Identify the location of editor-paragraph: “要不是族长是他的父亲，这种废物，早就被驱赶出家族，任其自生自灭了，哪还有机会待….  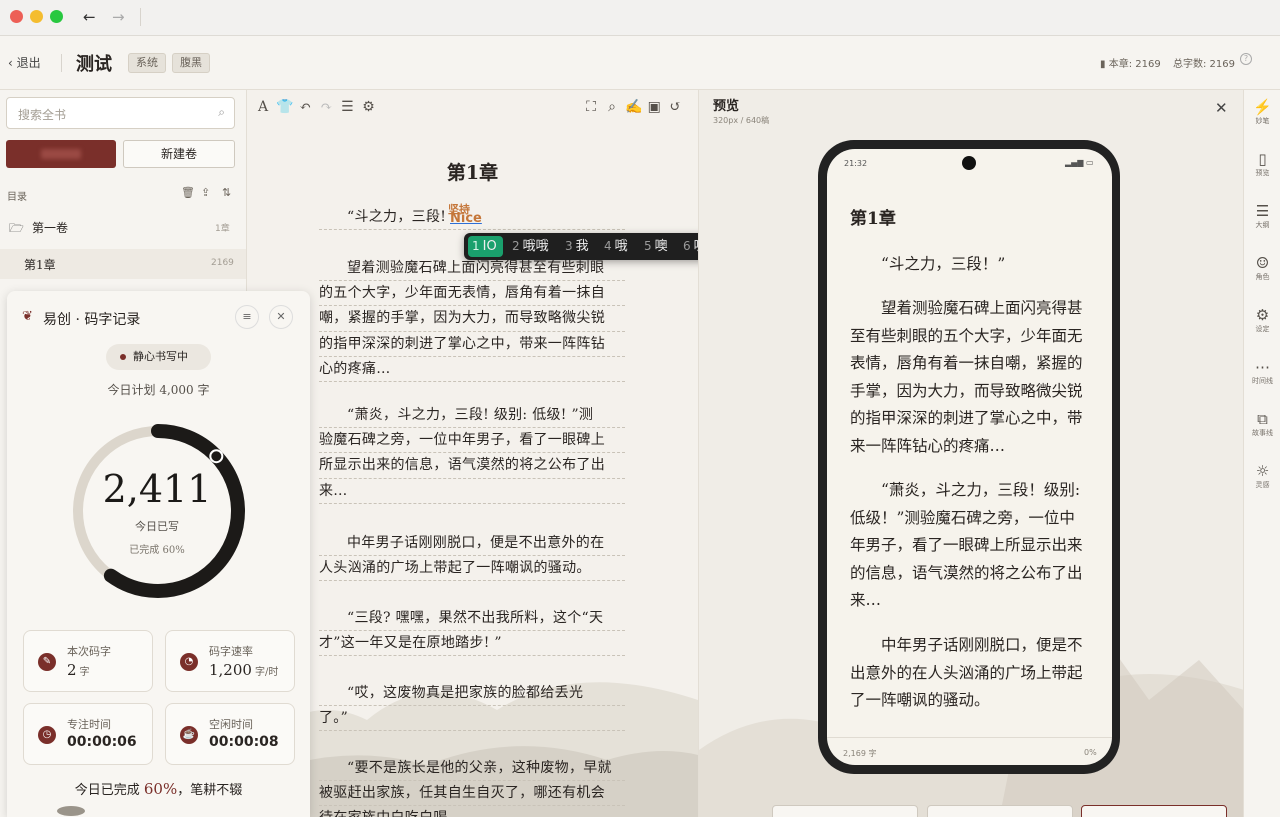
(472, 786).